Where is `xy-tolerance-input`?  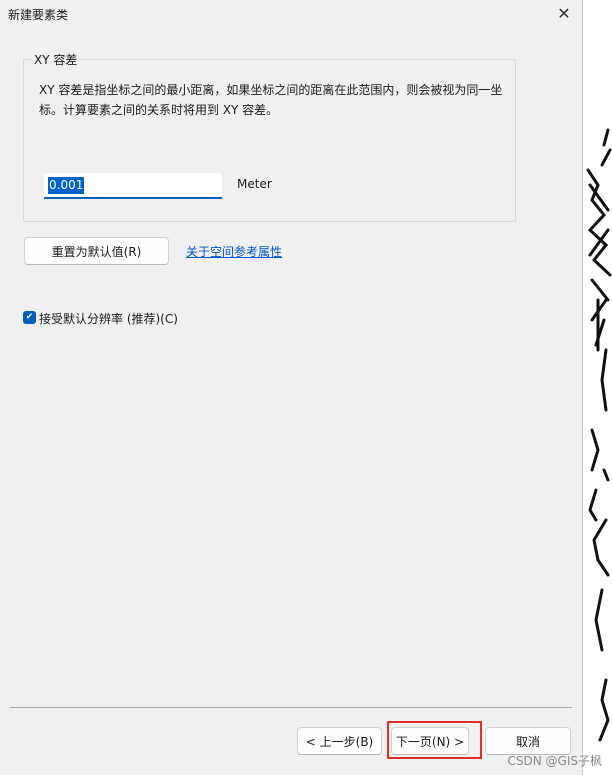
xy-tolerance-input is located at coordinates (133, 186).